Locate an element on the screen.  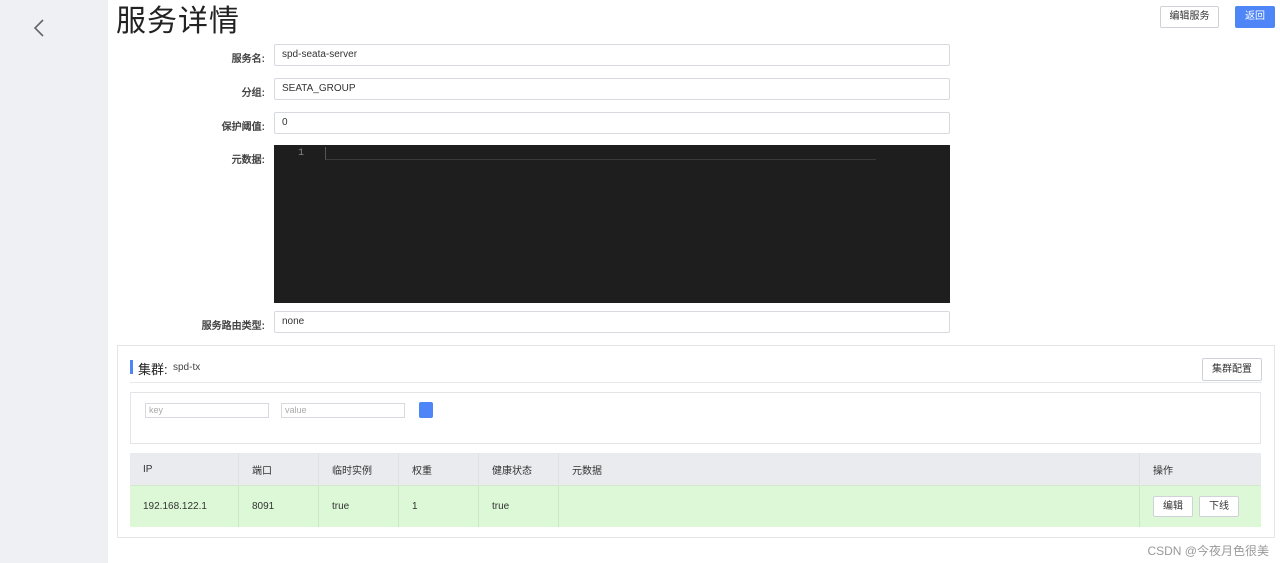
cell-metadata is located at coordinates (849, 506).